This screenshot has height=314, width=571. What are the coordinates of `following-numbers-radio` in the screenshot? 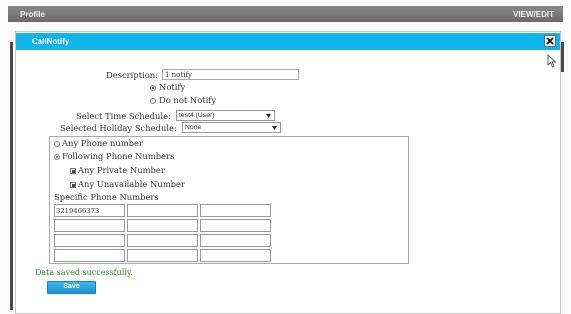 It's located at (57, 157).